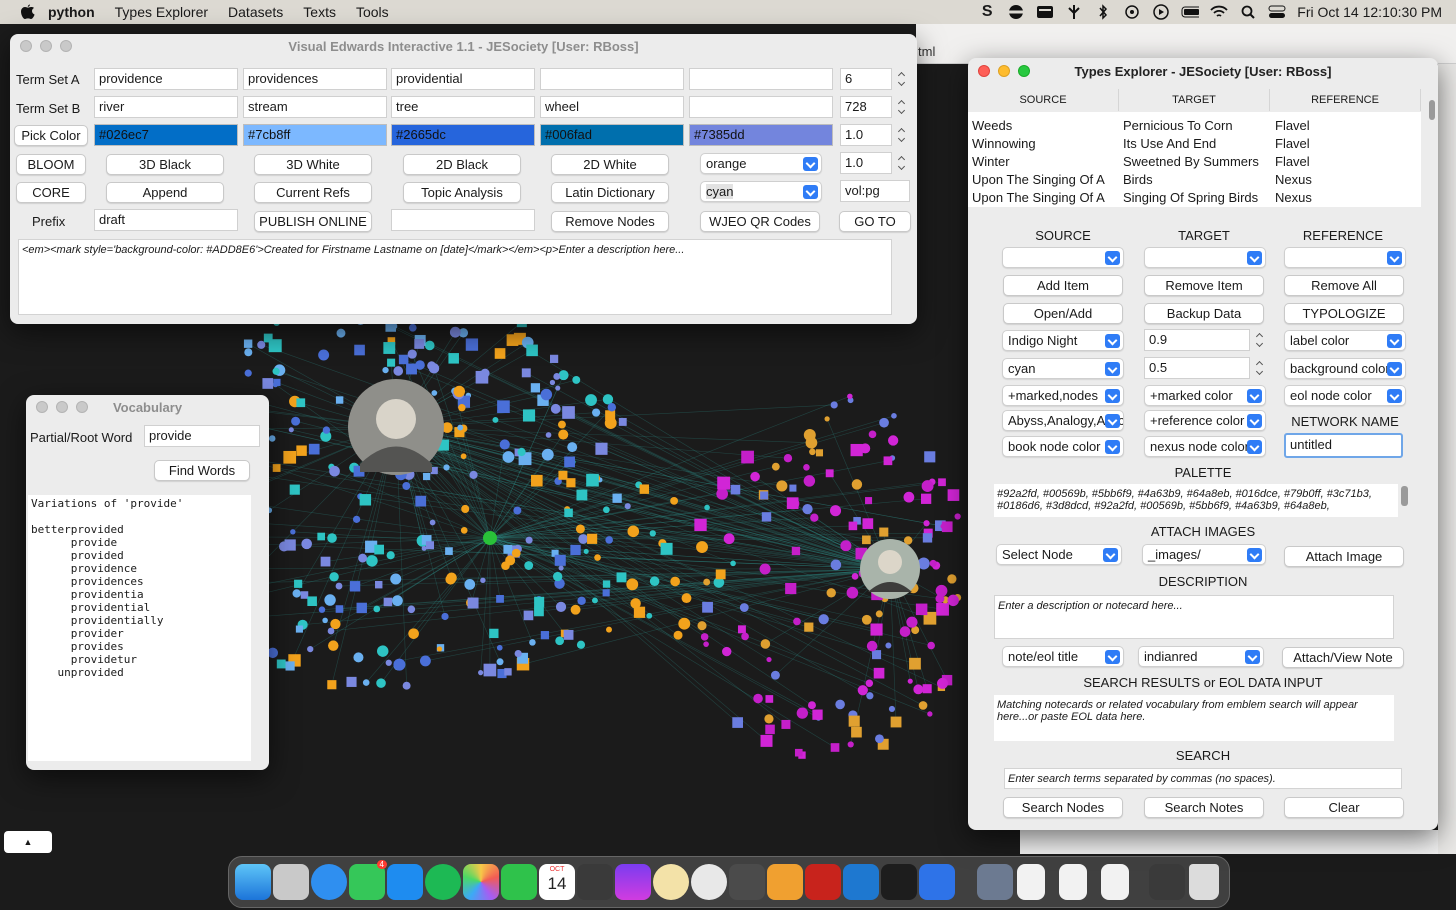 This screenshot has height=910, width=1456. I want to click on tex-icon, so click(709, 882).